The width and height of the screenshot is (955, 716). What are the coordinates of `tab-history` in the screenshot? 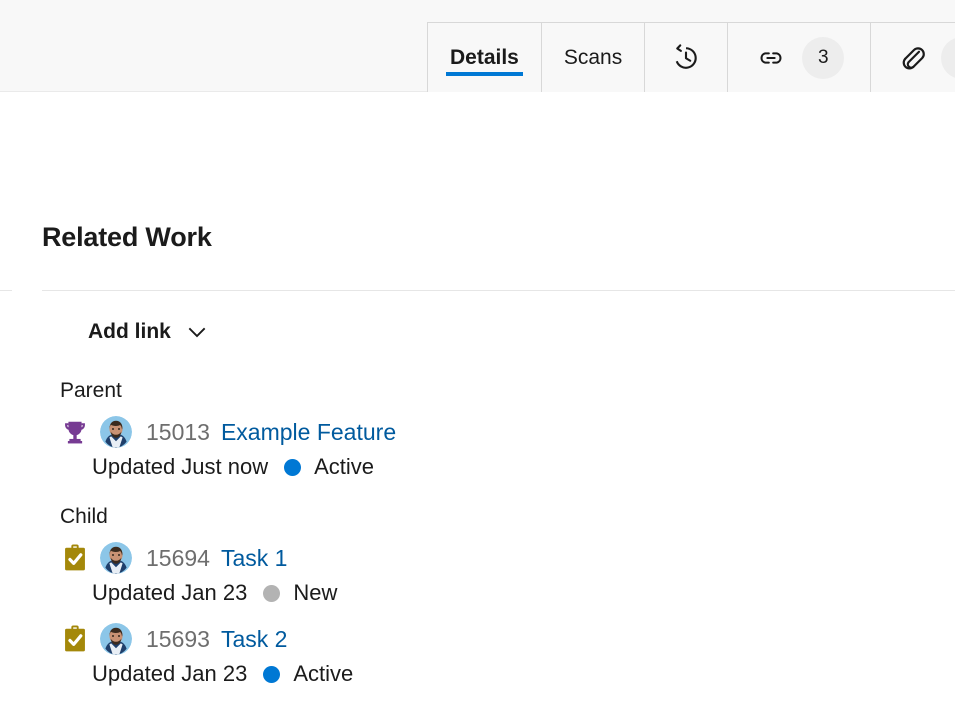 It's located at (686, 57).